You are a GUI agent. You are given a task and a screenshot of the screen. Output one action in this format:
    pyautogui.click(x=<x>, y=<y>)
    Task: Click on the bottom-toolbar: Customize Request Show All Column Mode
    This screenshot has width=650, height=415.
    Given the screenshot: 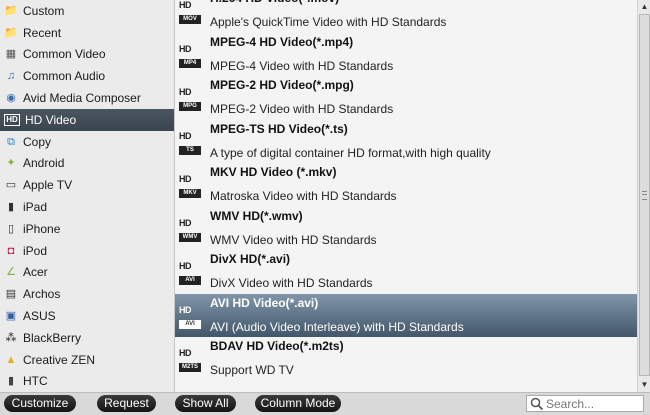 What is the action you would take?
    pyautogui.click(x=325, y=403)
    